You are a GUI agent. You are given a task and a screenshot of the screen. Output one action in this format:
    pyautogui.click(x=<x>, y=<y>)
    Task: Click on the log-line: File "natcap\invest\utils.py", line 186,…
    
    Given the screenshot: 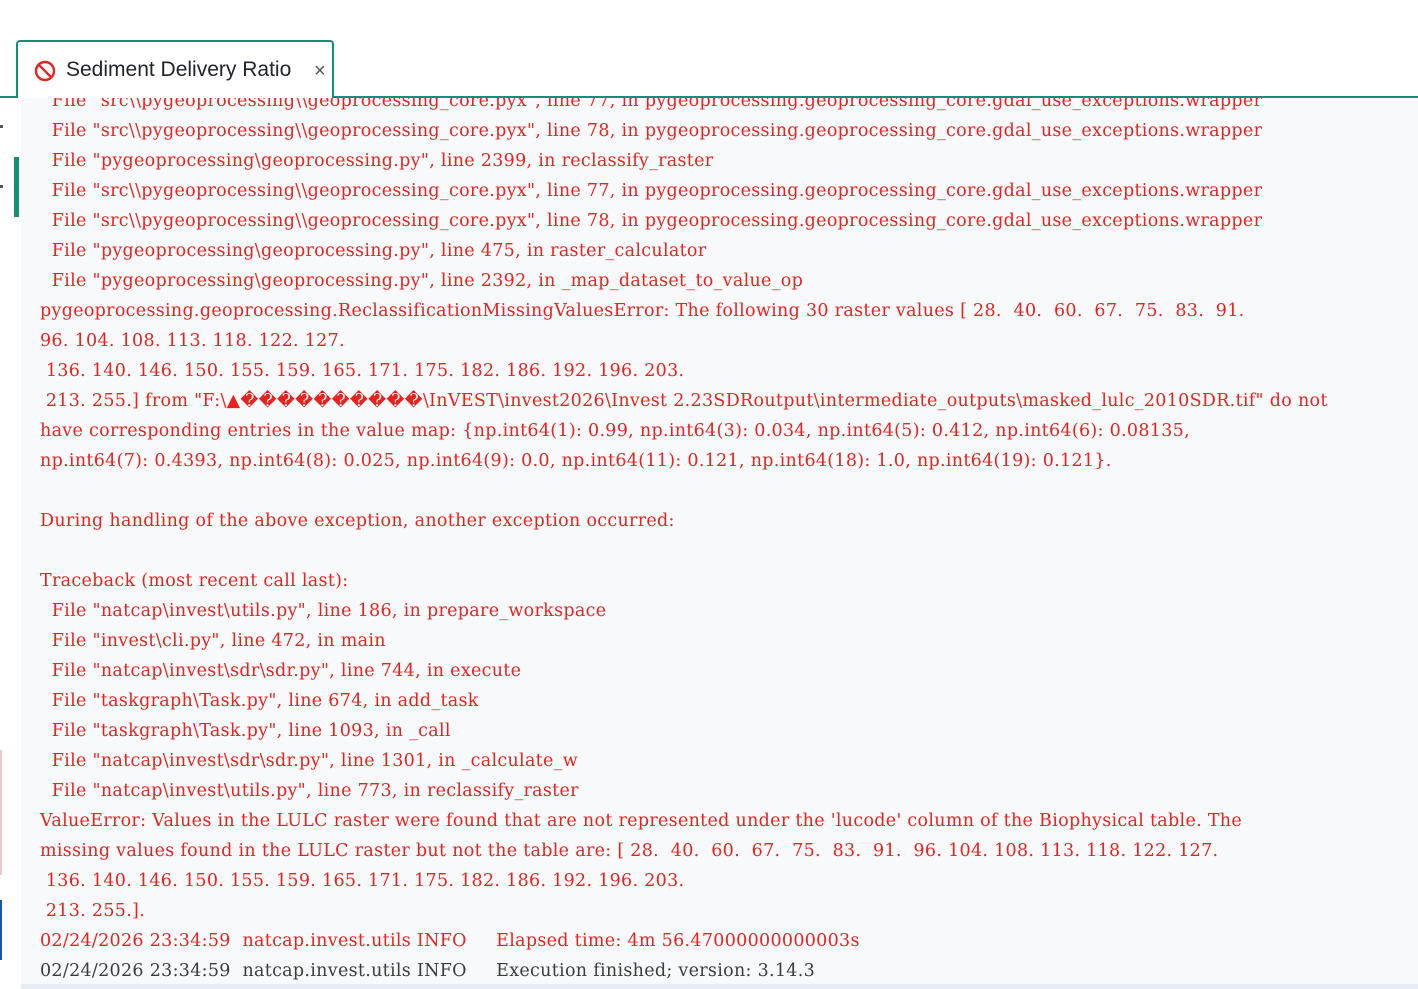 What is the action you would take?
    pyautogui.click(x=323, y=611)
    